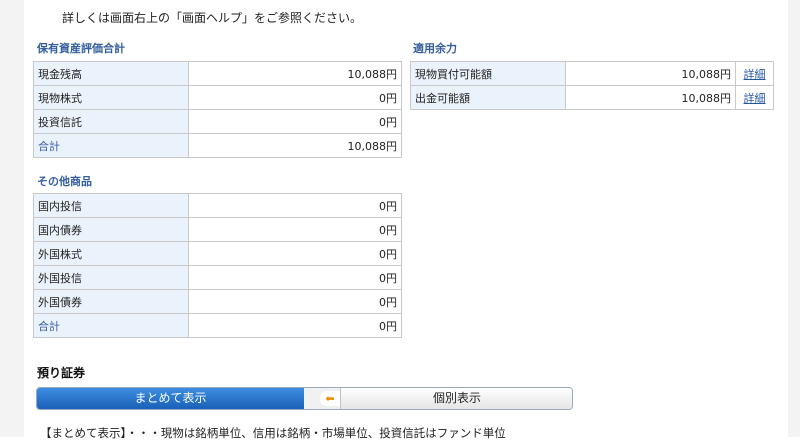  What do you see at coordinates (435, 48) in the screenshot?
I see `available-funds-title: 適用余力` at bounding box center [435, 48].